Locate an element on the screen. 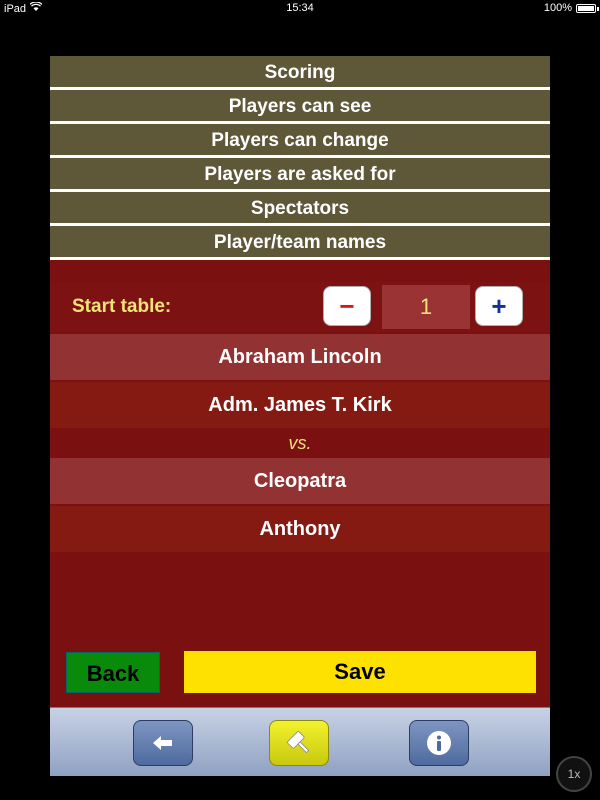 The width and height of the screenshot is (600, 800). back-button: Back is located at coordinates (113, 672).